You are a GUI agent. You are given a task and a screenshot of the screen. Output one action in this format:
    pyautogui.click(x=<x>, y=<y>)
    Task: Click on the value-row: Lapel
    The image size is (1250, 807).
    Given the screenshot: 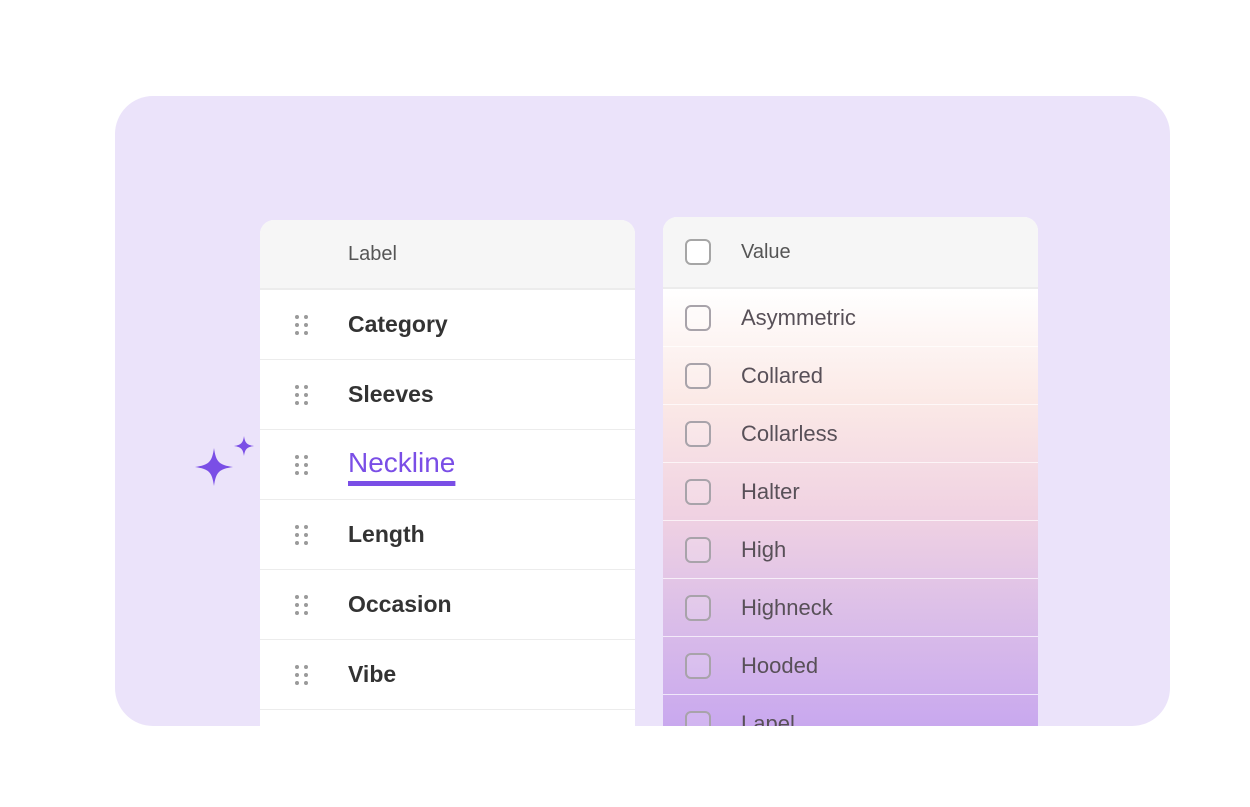 What is the action you would take?
    pyautogui.click(x=850, y=710)
    